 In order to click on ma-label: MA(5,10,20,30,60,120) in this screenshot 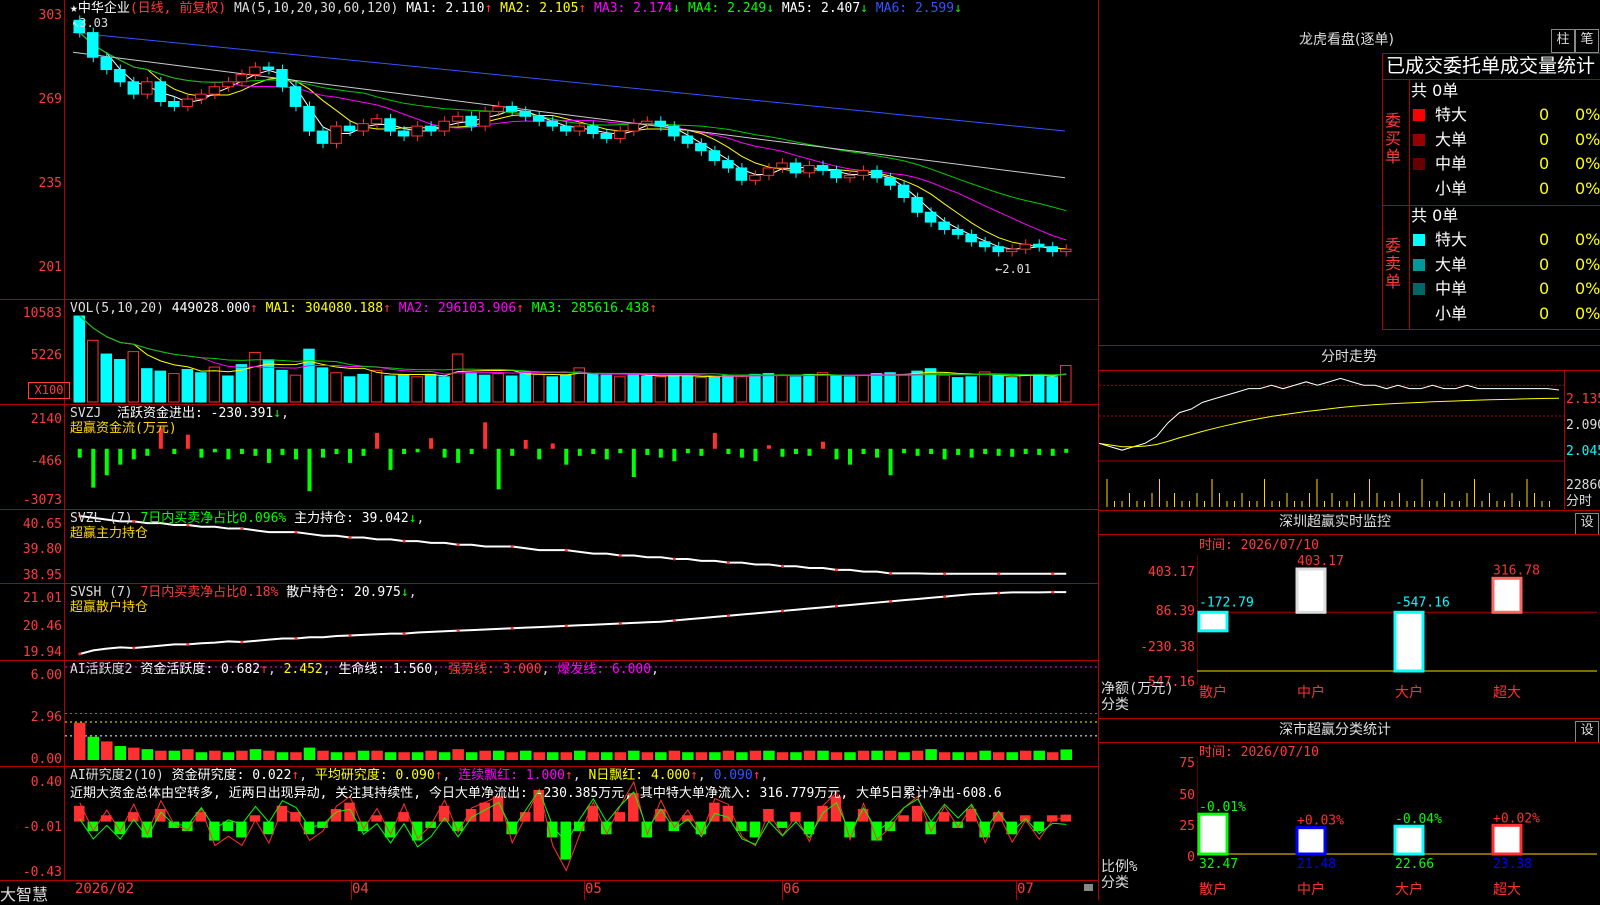, I will do `click(316, 8)`.